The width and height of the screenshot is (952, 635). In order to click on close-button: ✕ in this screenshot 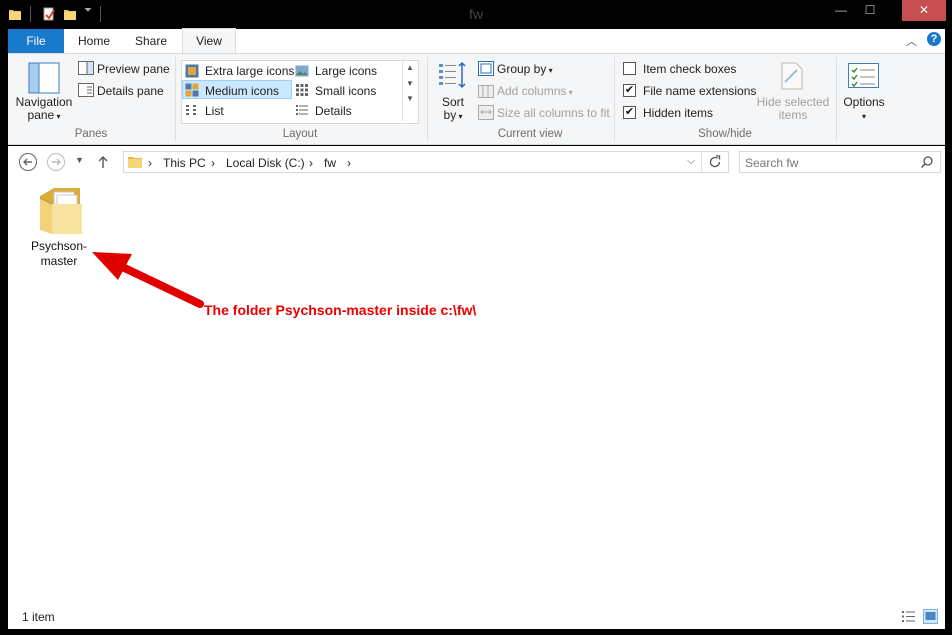, I will do `click(924, 10)`.